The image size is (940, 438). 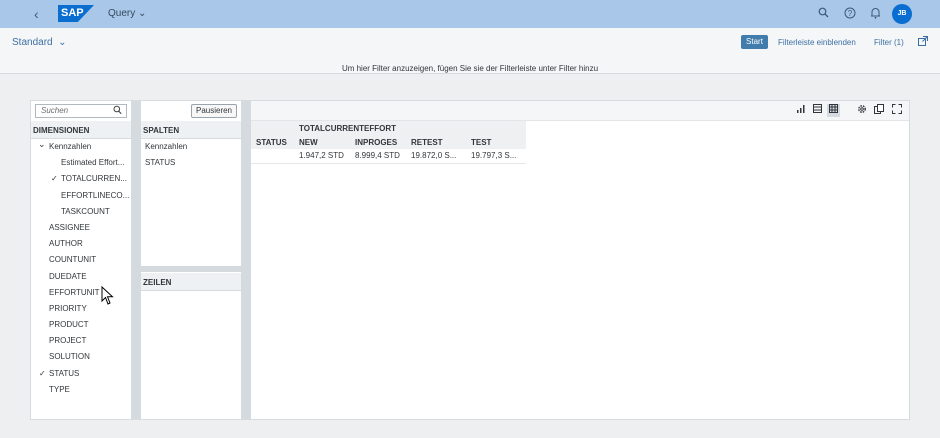 What do you see at coordinates (32, 42) in the screenshot?
I see `variant-label: Standard` at bounding box center [32, 42].